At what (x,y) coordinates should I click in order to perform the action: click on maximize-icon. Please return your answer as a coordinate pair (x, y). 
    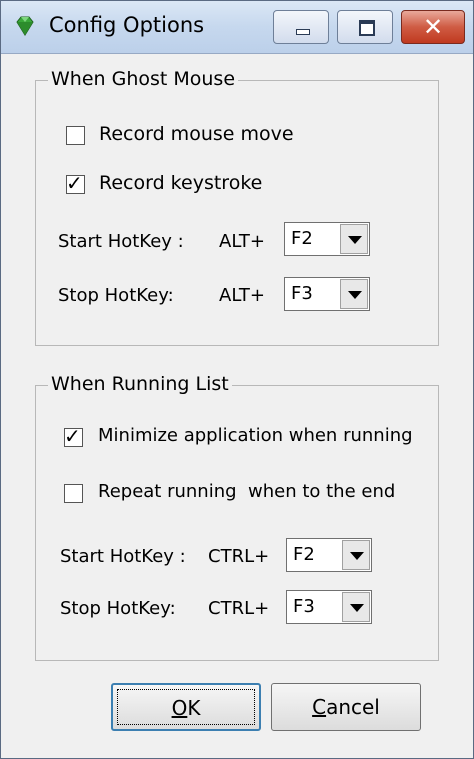
    Looking at the image, I should click on (367, 28).